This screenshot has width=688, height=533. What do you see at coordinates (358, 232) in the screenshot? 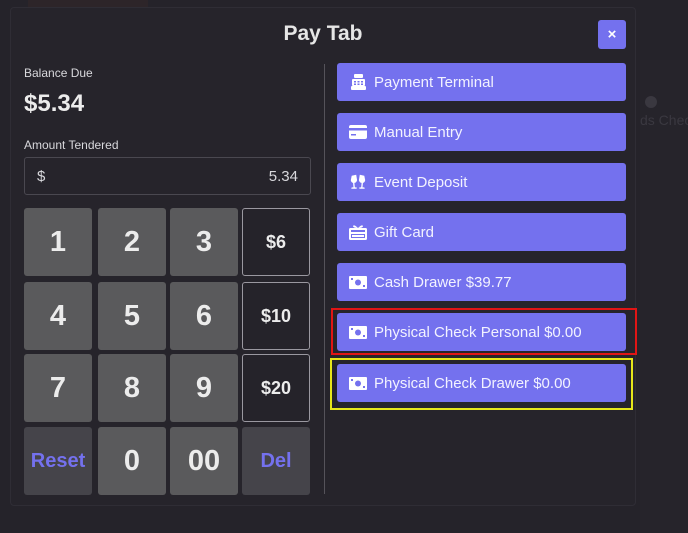
I see `gift-card-icon` at bounding box center [358, 232].